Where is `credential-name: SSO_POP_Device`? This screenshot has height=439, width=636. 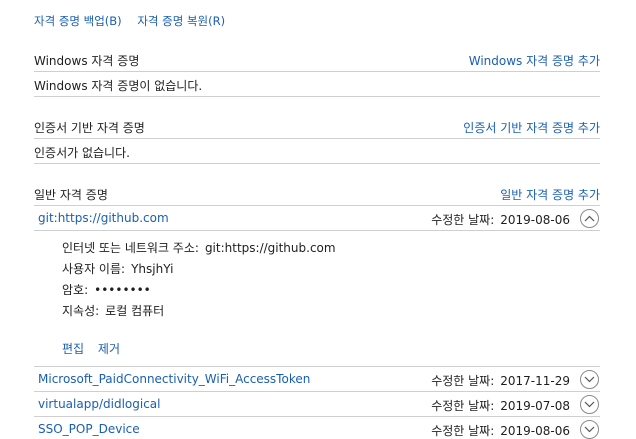
credential-name: SSO_POP_Device is located at coordinates (89, 429).